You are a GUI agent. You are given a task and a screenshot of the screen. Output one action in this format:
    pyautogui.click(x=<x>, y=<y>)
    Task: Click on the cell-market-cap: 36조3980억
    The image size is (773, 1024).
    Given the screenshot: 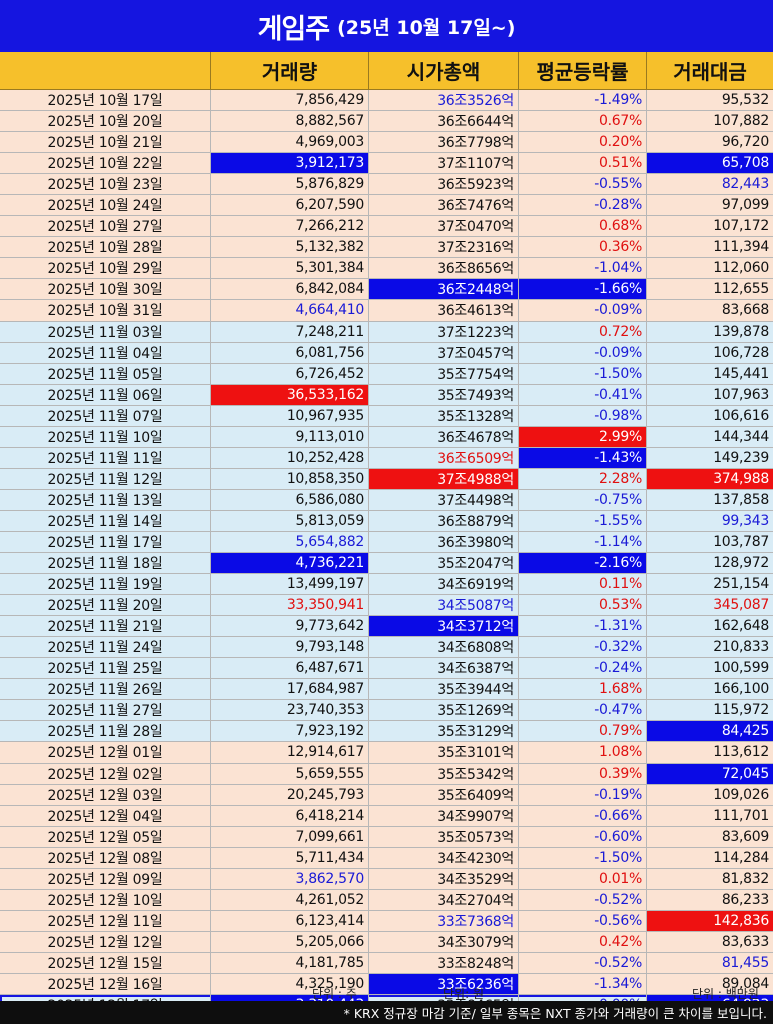 What is the action you would take?
    pyautogui.click(x=443, y=542)
    